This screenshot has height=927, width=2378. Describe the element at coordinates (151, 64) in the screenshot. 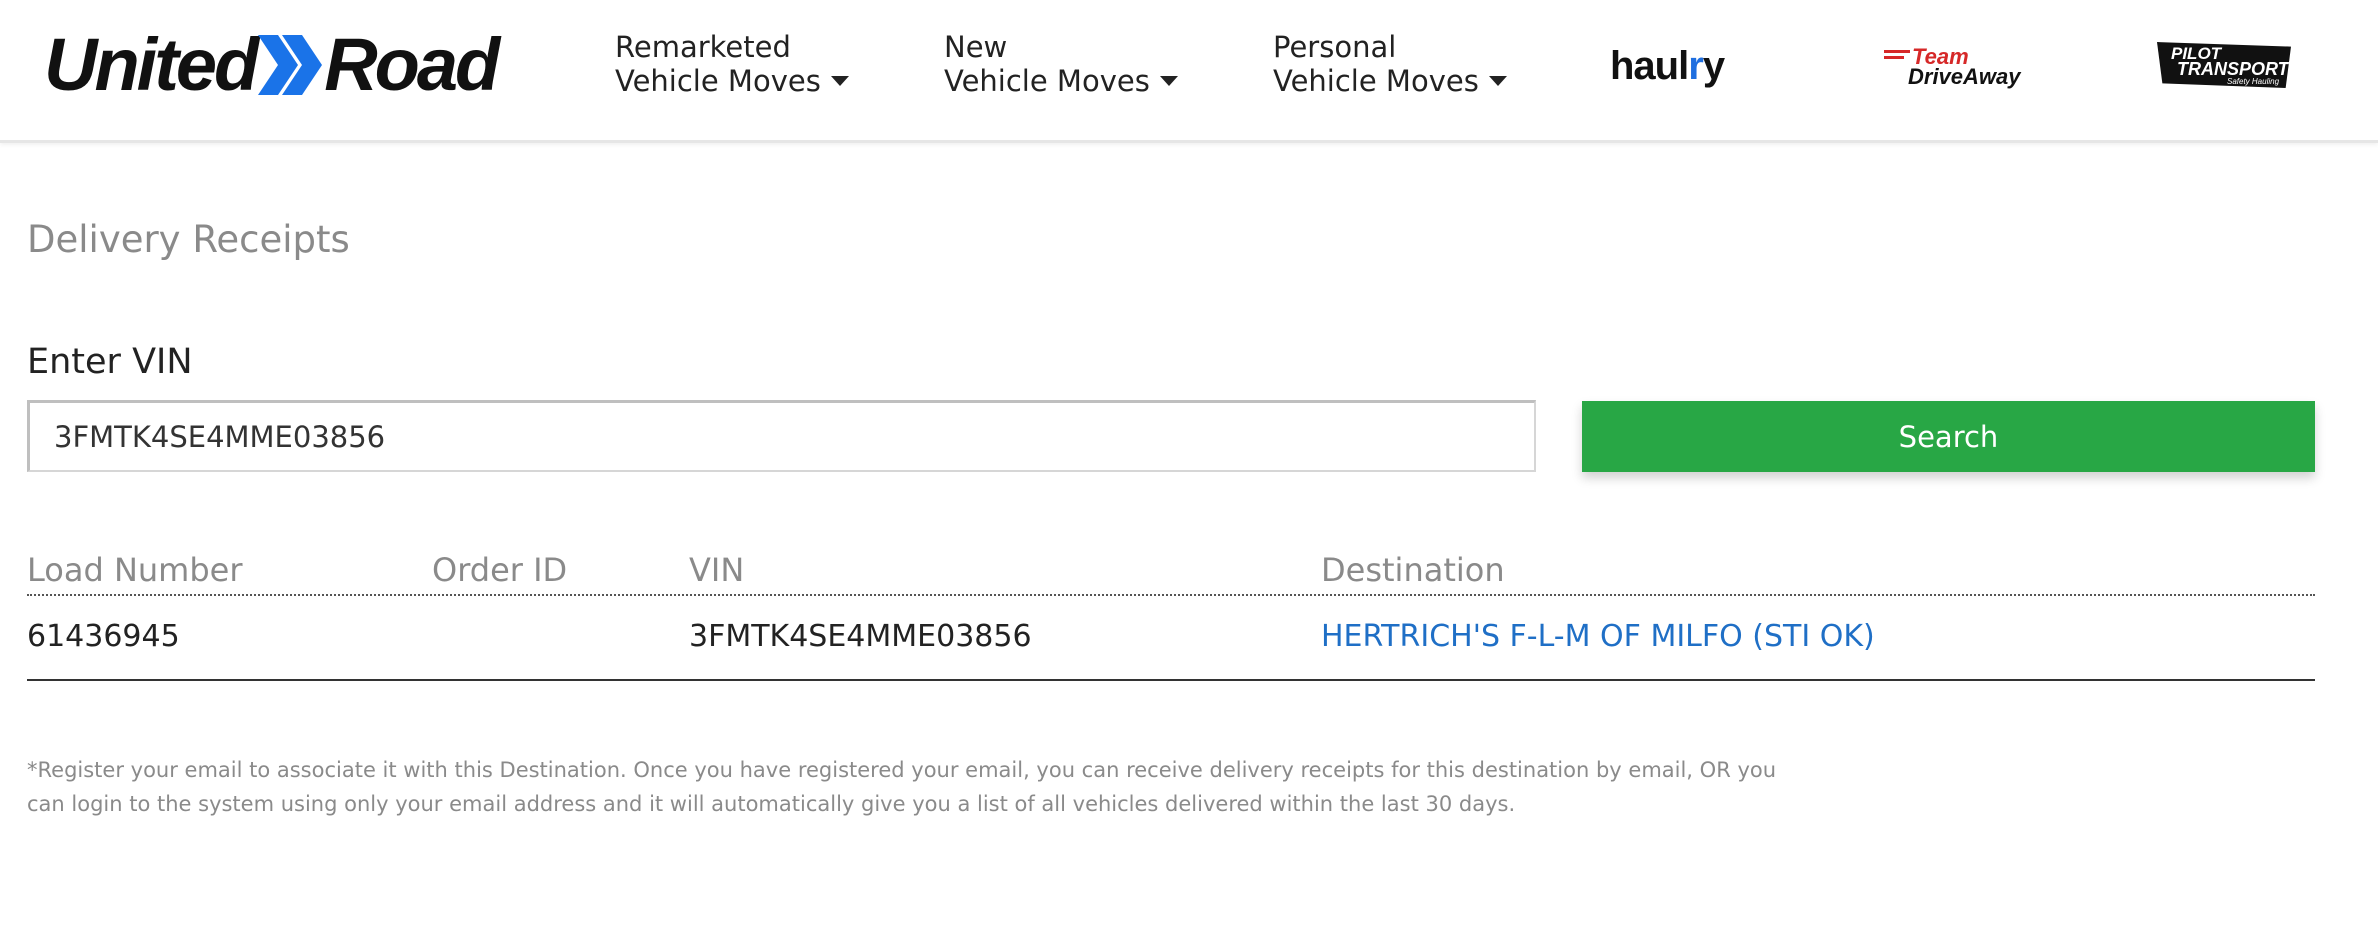

I see `logo-text-left: United` at that location.